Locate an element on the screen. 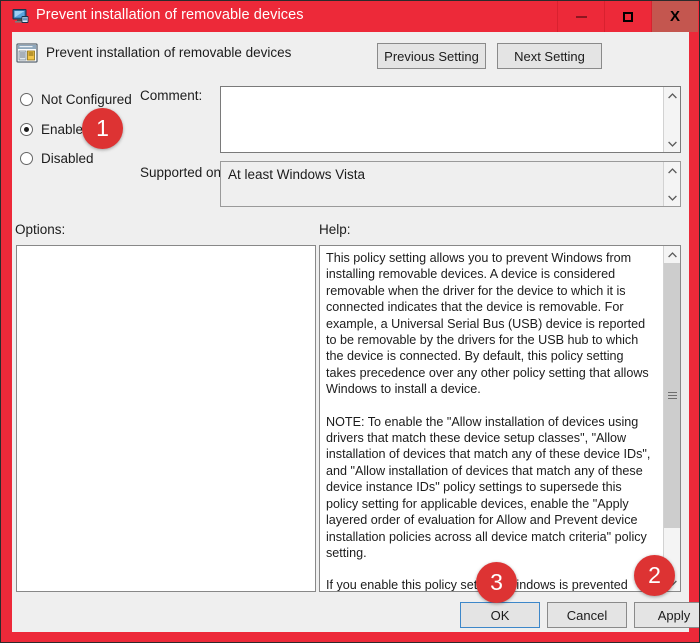  options-label: Options: is located at coordinates (40, 229).